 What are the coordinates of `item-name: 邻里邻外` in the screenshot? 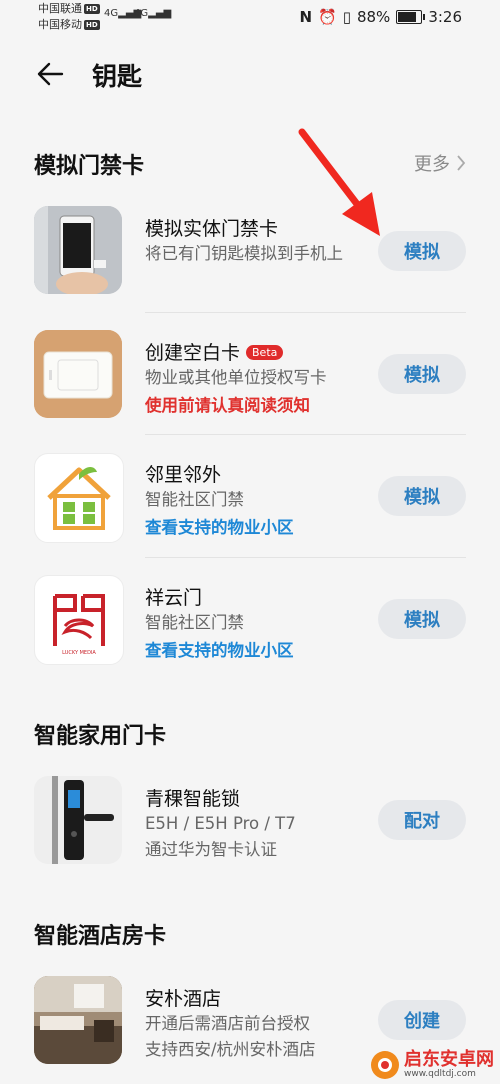 It's located at (183, 475).